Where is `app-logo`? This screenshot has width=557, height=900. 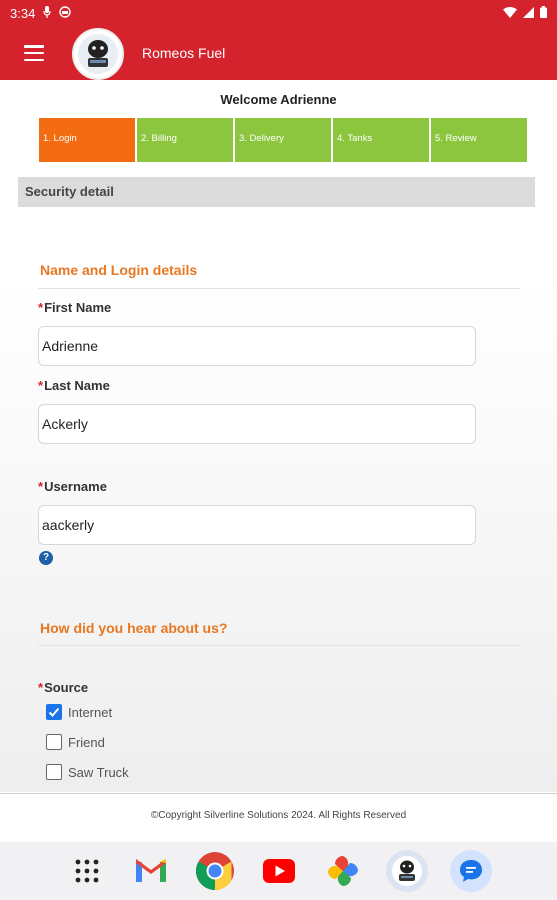 app-logo is located at coordinates (98, 54).